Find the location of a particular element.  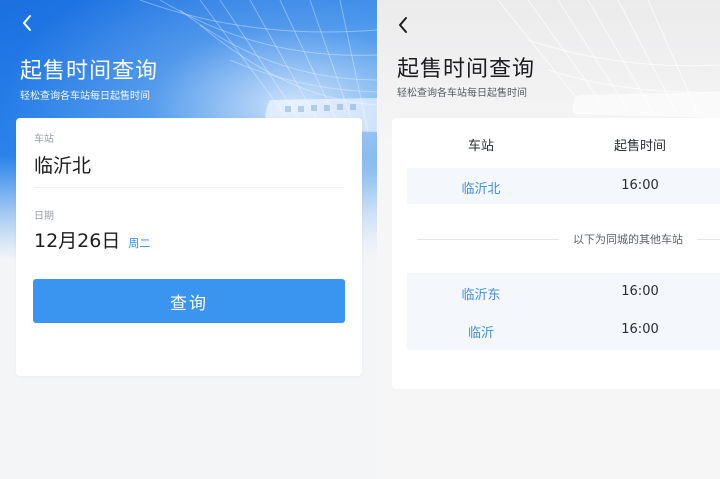

station-link: 临沂北 is located at coordinates (481, 187).